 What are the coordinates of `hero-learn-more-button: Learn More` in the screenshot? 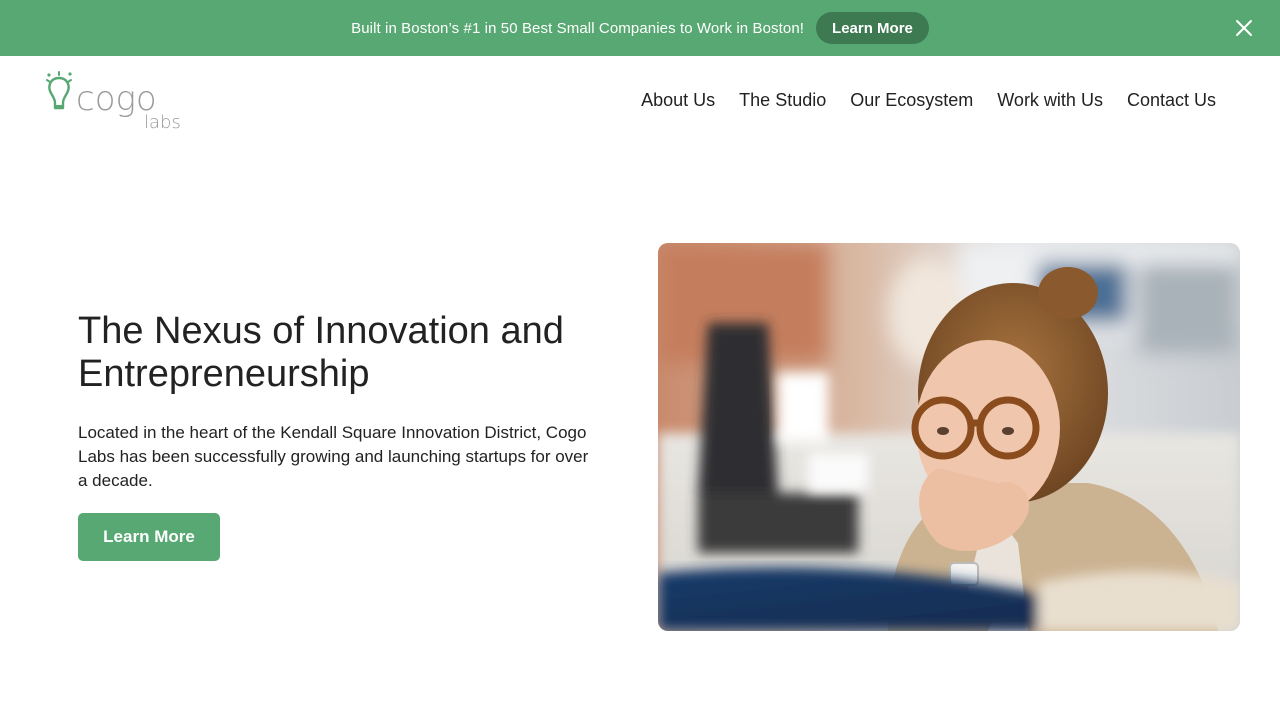 It's located at (149, 537).